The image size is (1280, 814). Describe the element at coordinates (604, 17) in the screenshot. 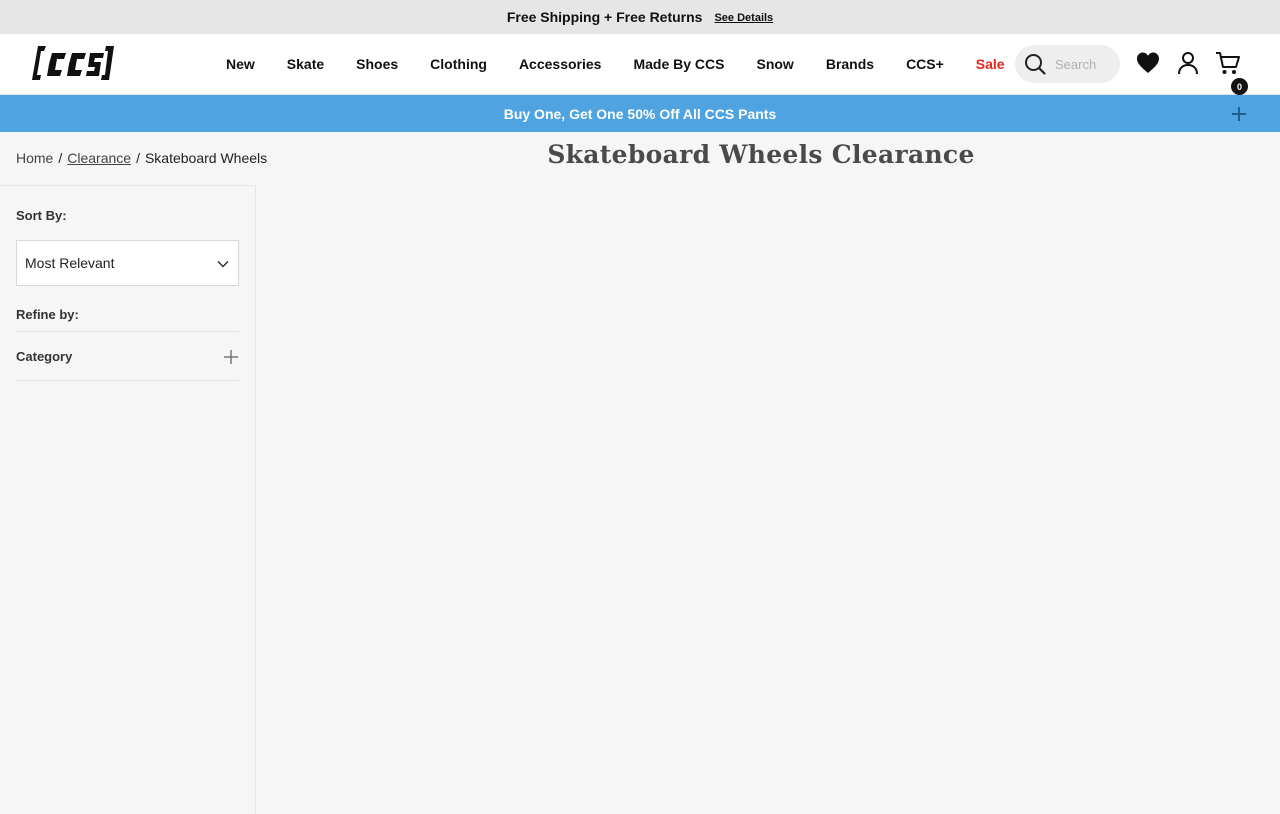

I see `promo-text: Free Shipping + Free Returns` at that location.